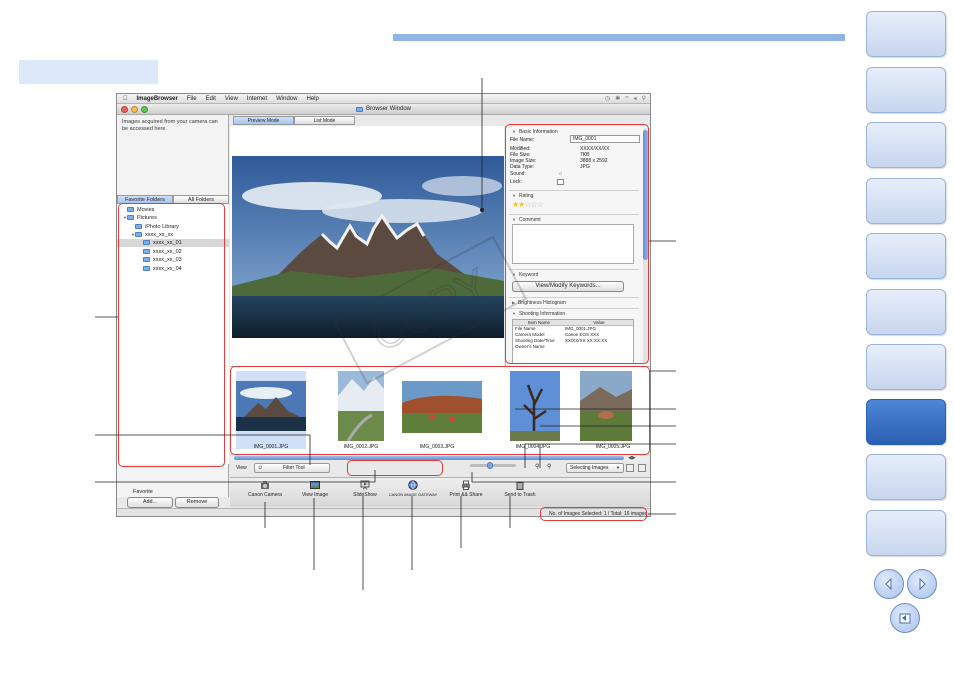  Describe the element at coordinates (197, 502) in the screenshot. I see `remove-favorite-button: Remove` at that location.